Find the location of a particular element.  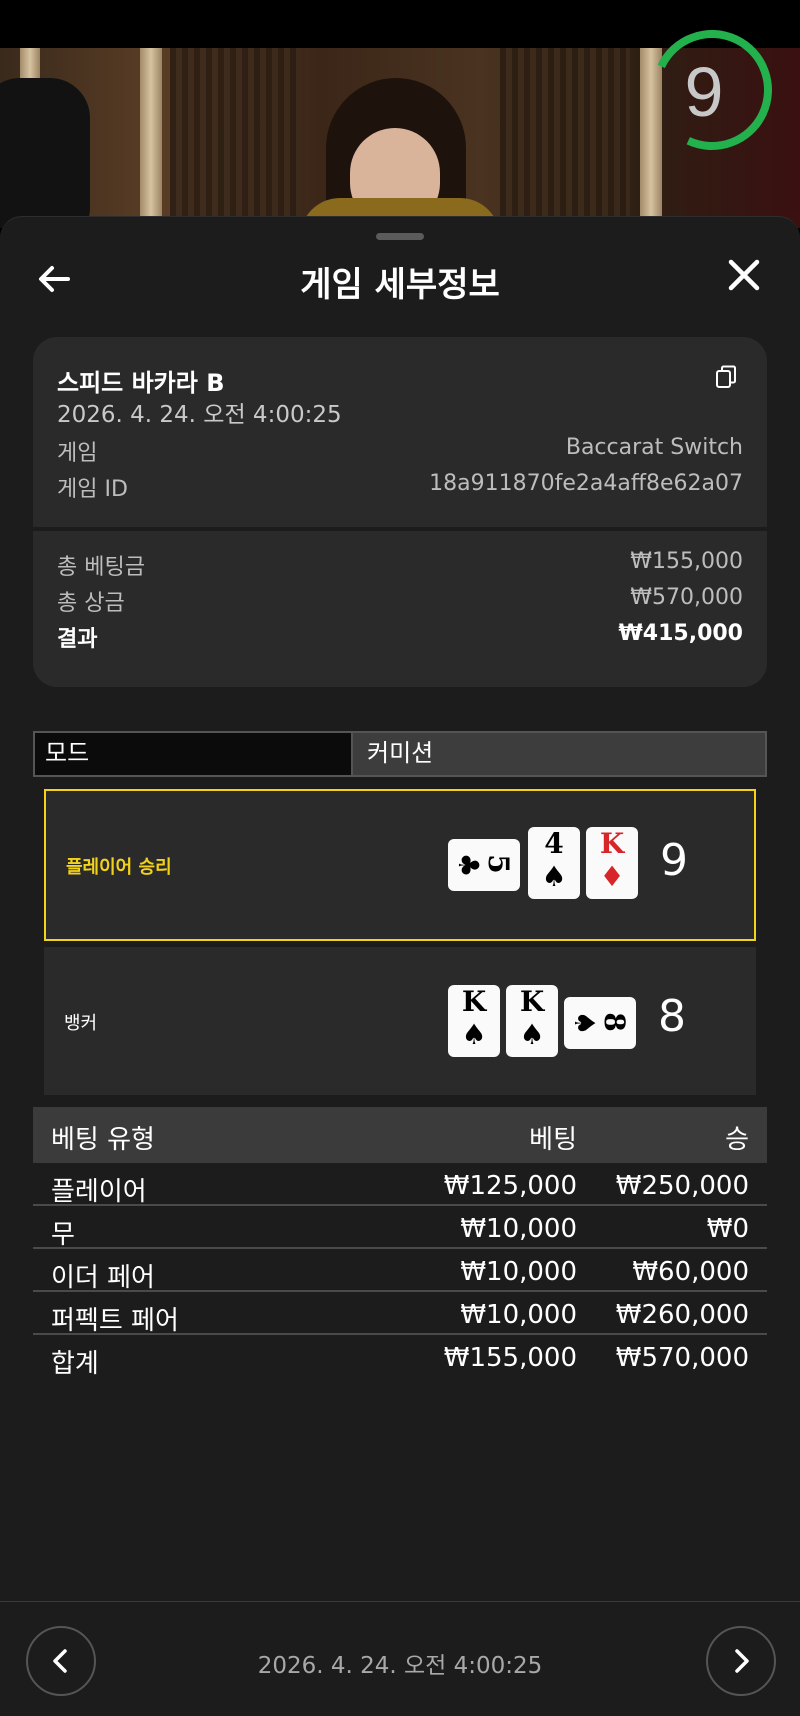

win-amount: ₩0 is located at coordinates (727, 1229).